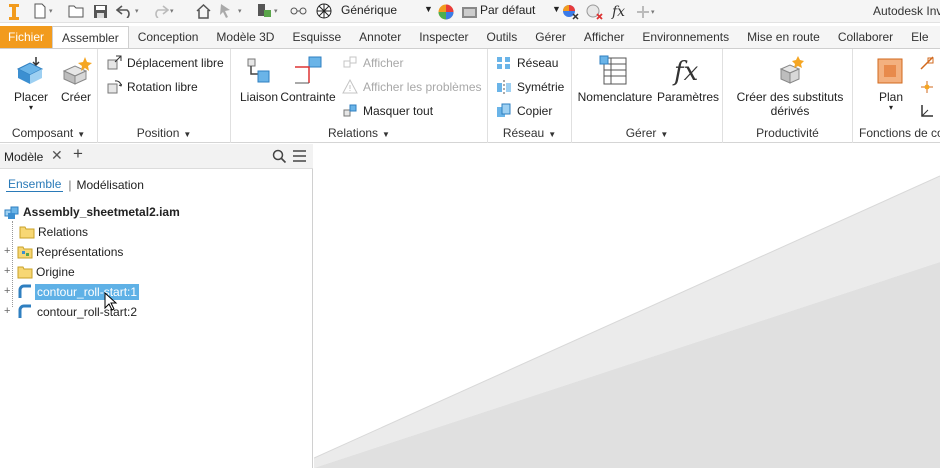 The height and width of the screenshot is (468, 940). I want to click on tab-environnements: Environnements, so click(685, 37).